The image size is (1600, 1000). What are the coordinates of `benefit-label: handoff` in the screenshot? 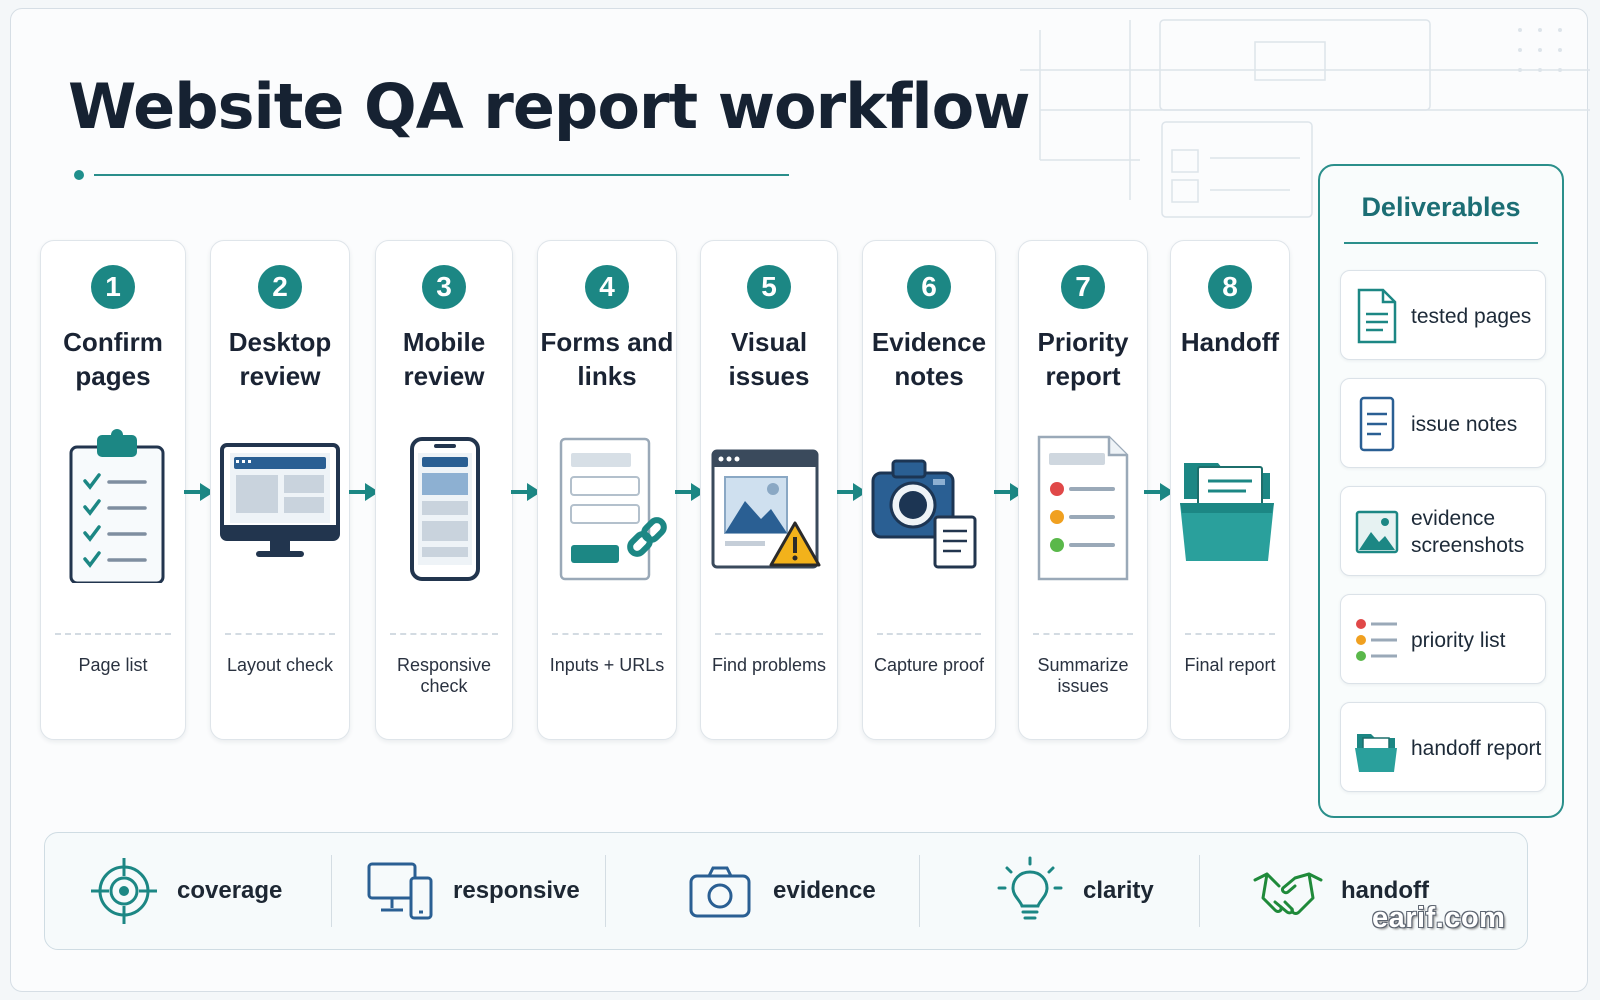 It's located at (1385, 890).